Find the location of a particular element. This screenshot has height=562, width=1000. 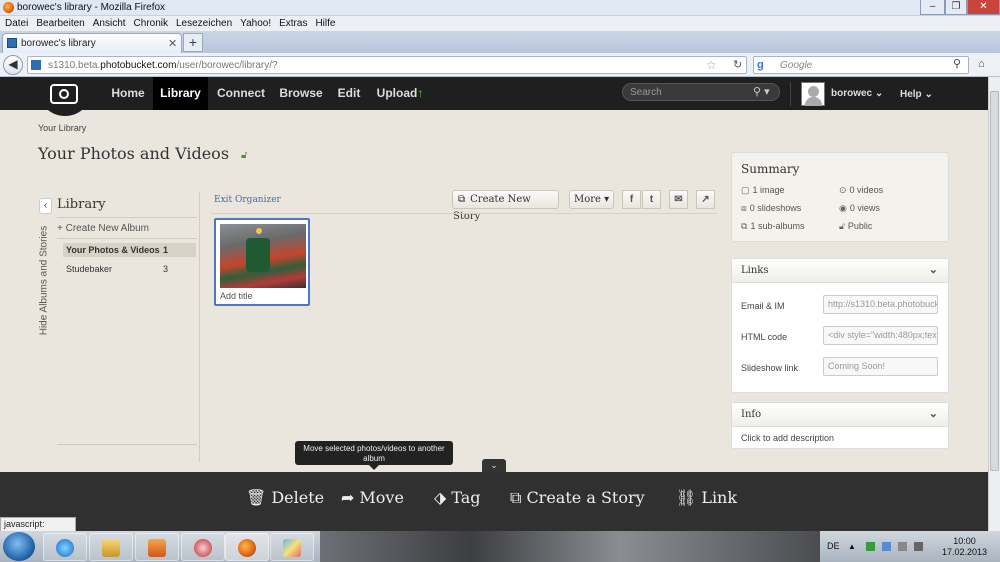

photo-thumbnail: Add title is located at coordinates (262, 262).